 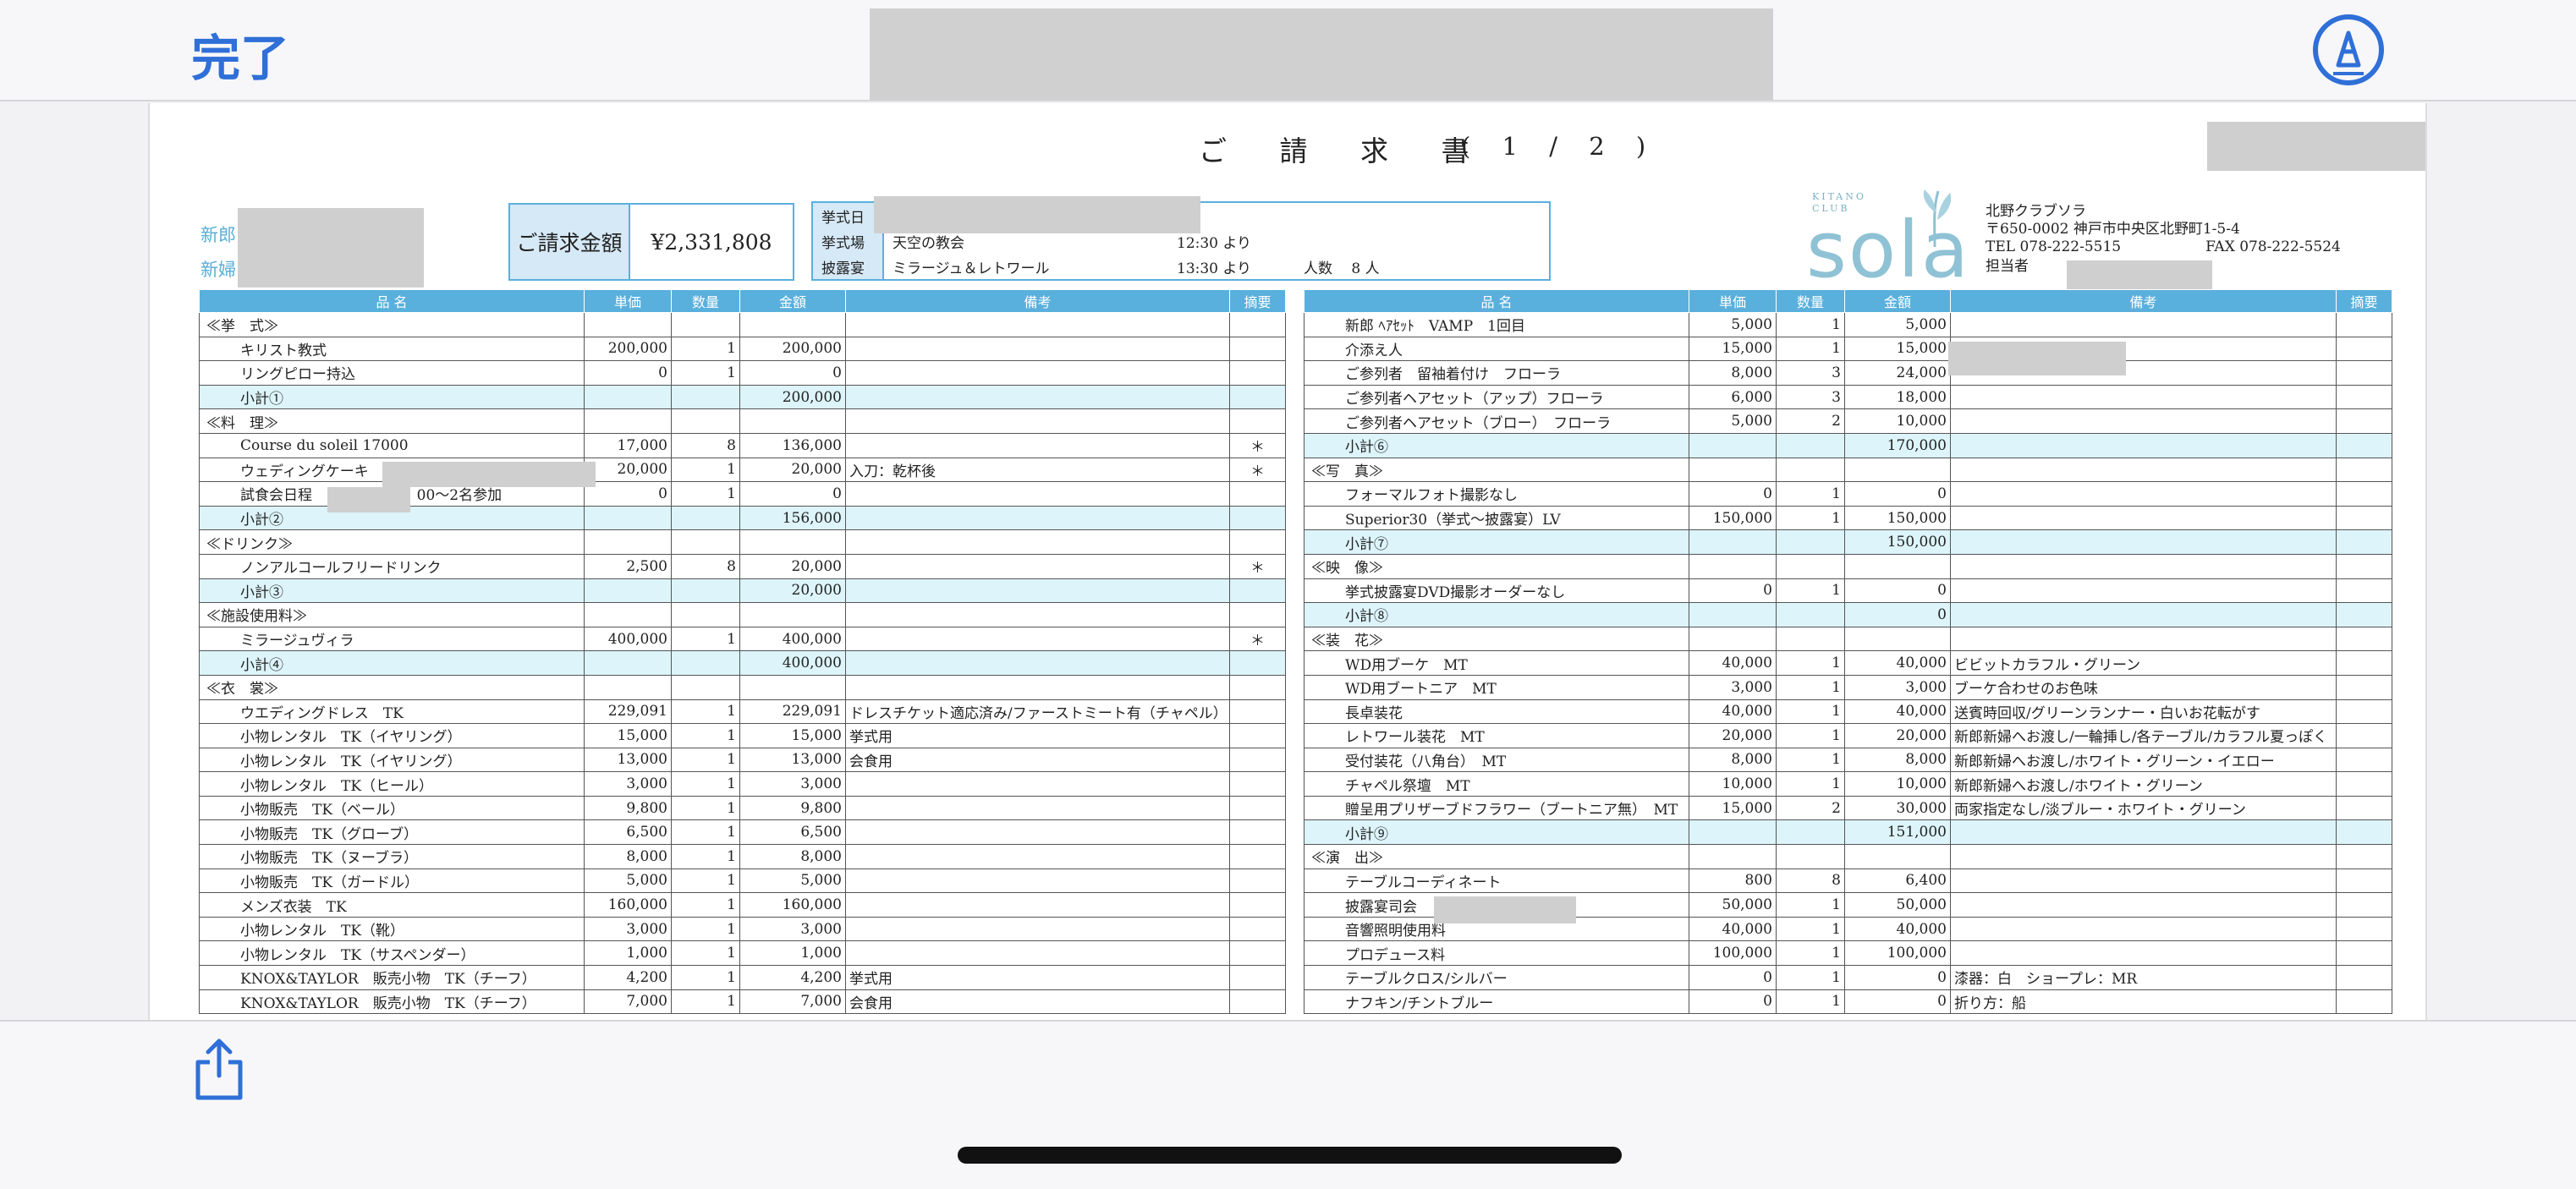 I want to click on redacted-date, so click(x=1037, y=214).